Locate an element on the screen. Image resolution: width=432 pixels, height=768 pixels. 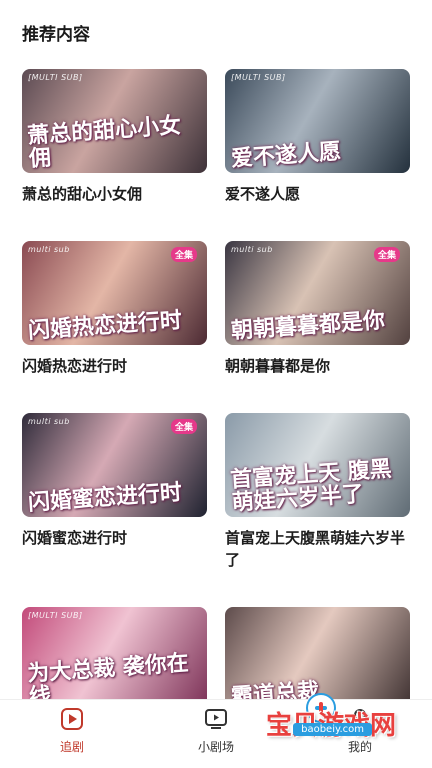
section-title: 推荐内容 is located at coordinates (56, 35).